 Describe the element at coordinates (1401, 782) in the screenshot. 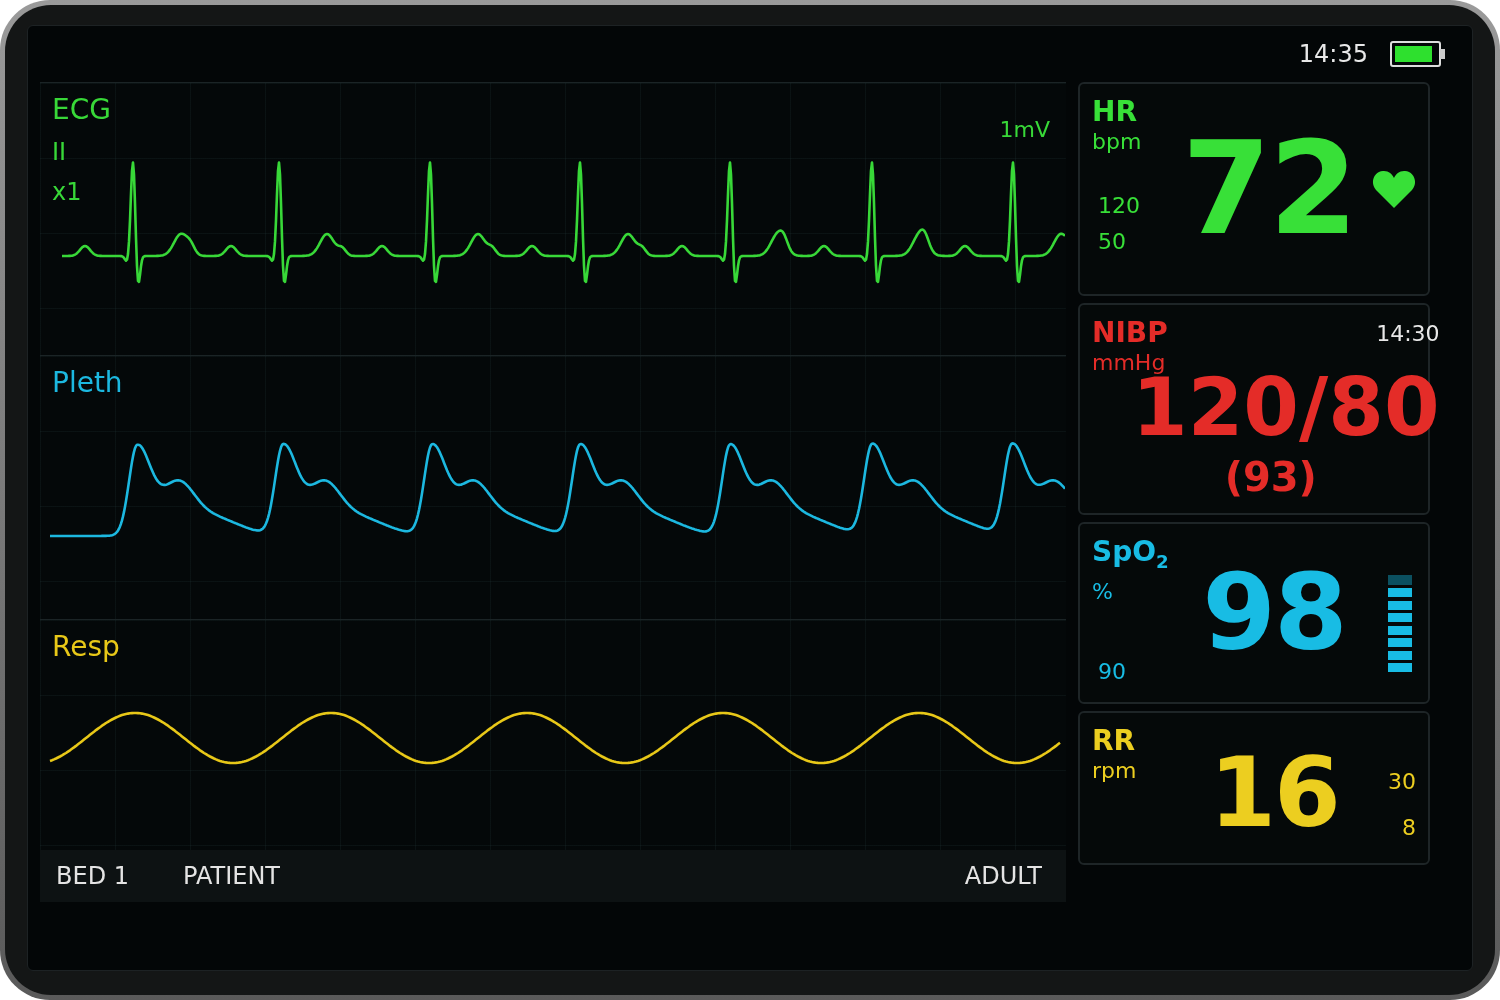

I see `alarm-limit: 30` at that location.